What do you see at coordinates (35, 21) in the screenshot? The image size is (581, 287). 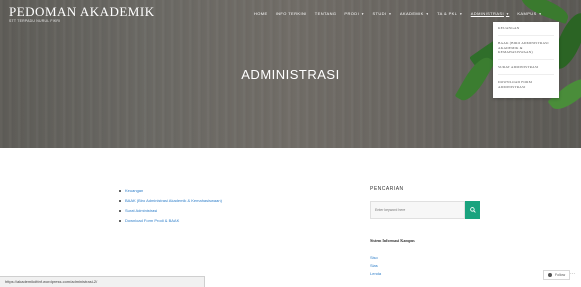 I see `site-tagline: STT TERPADU NURUL FIKRI` at bounding box center [35, 21].